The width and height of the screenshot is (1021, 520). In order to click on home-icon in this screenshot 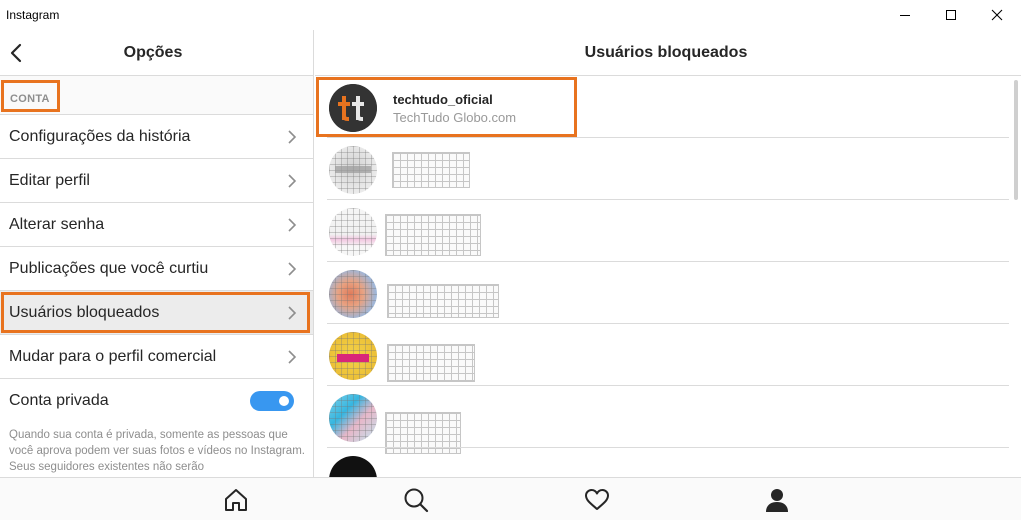, I will do `click(236, 499)`.